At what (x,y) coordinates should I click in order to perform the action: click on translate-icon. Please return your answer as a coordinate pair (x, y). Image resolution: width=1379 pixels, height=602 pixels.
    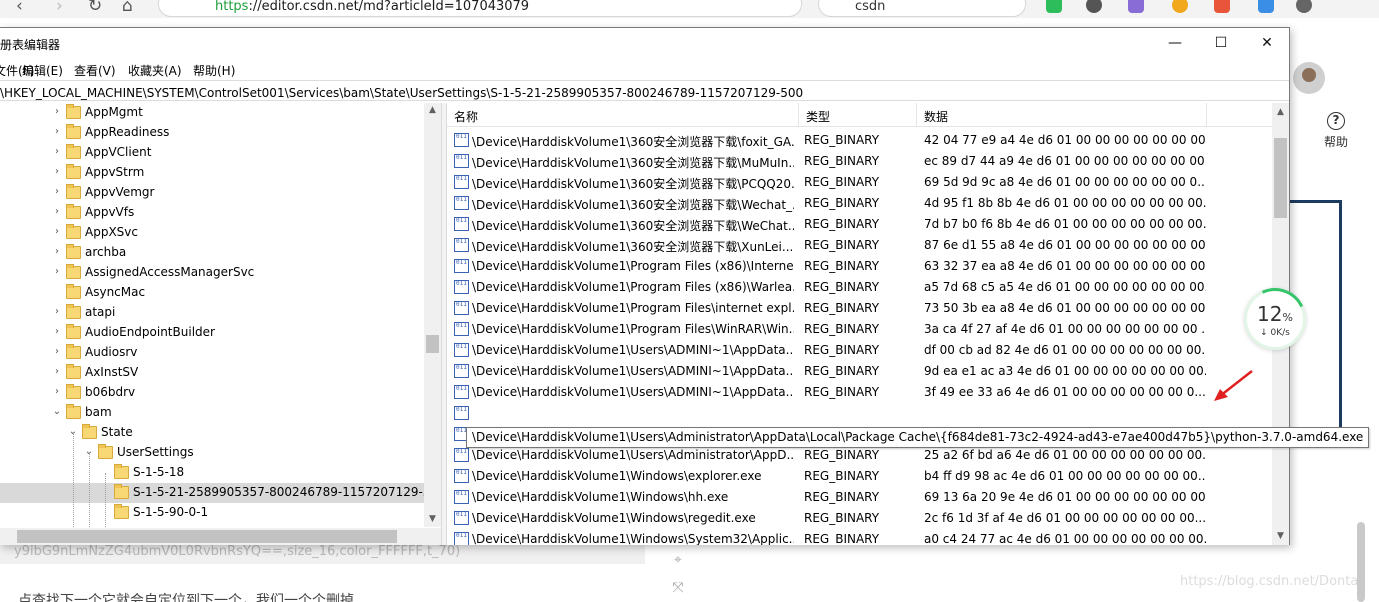
    Looking at the image, I should click on (1136, 6).